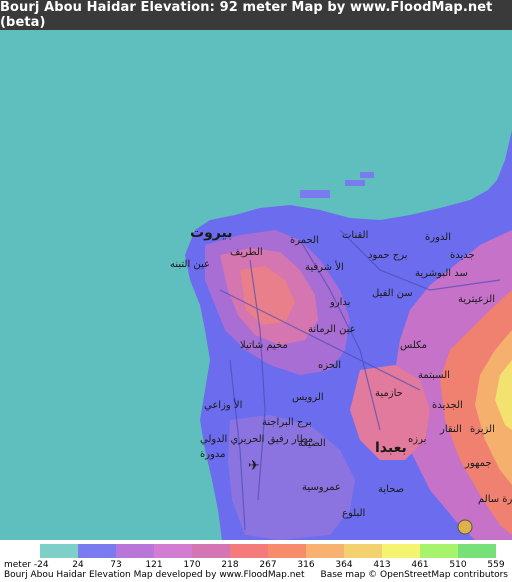  What do you see at coordinates (190, 264) in the screenshot?
I see `place-label: عين التبنه` at bounding box center [190, 264].